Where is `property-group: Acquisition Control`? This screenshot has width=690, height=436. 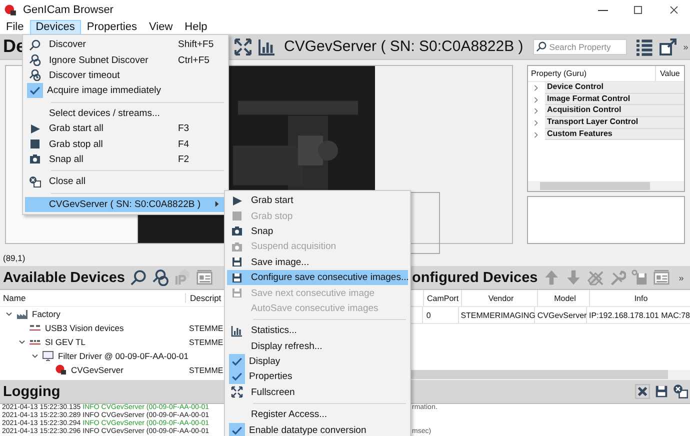
property-group: Acquisition Control is located at coordinates (614, 111).